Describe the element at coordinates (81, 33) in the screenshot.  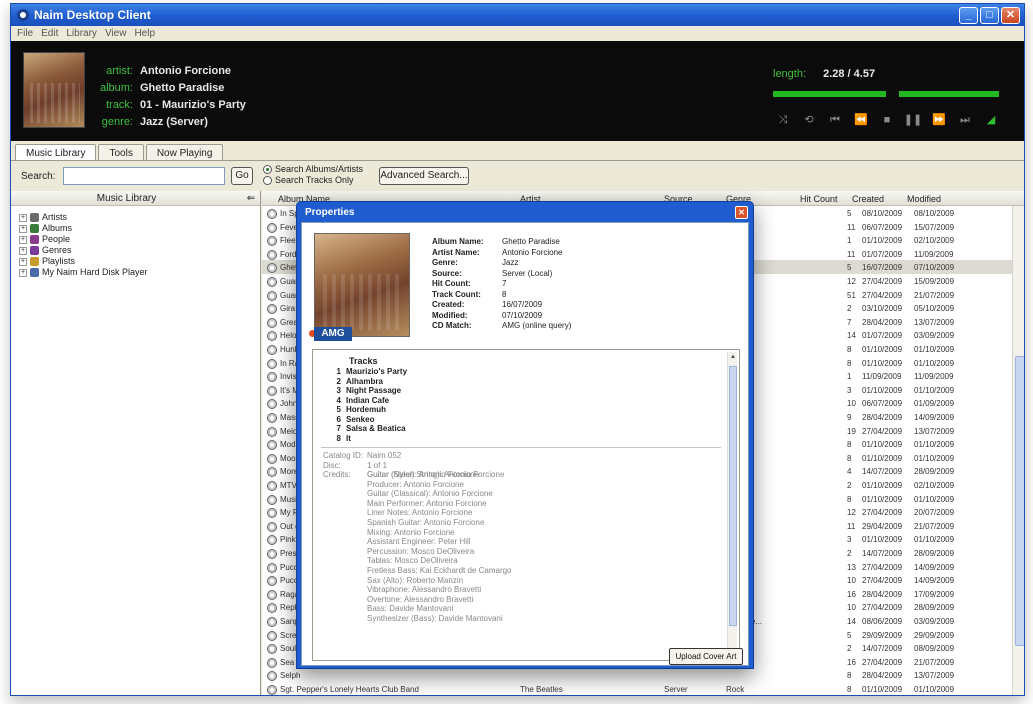
I see `menu-item-2: Library` at that location.